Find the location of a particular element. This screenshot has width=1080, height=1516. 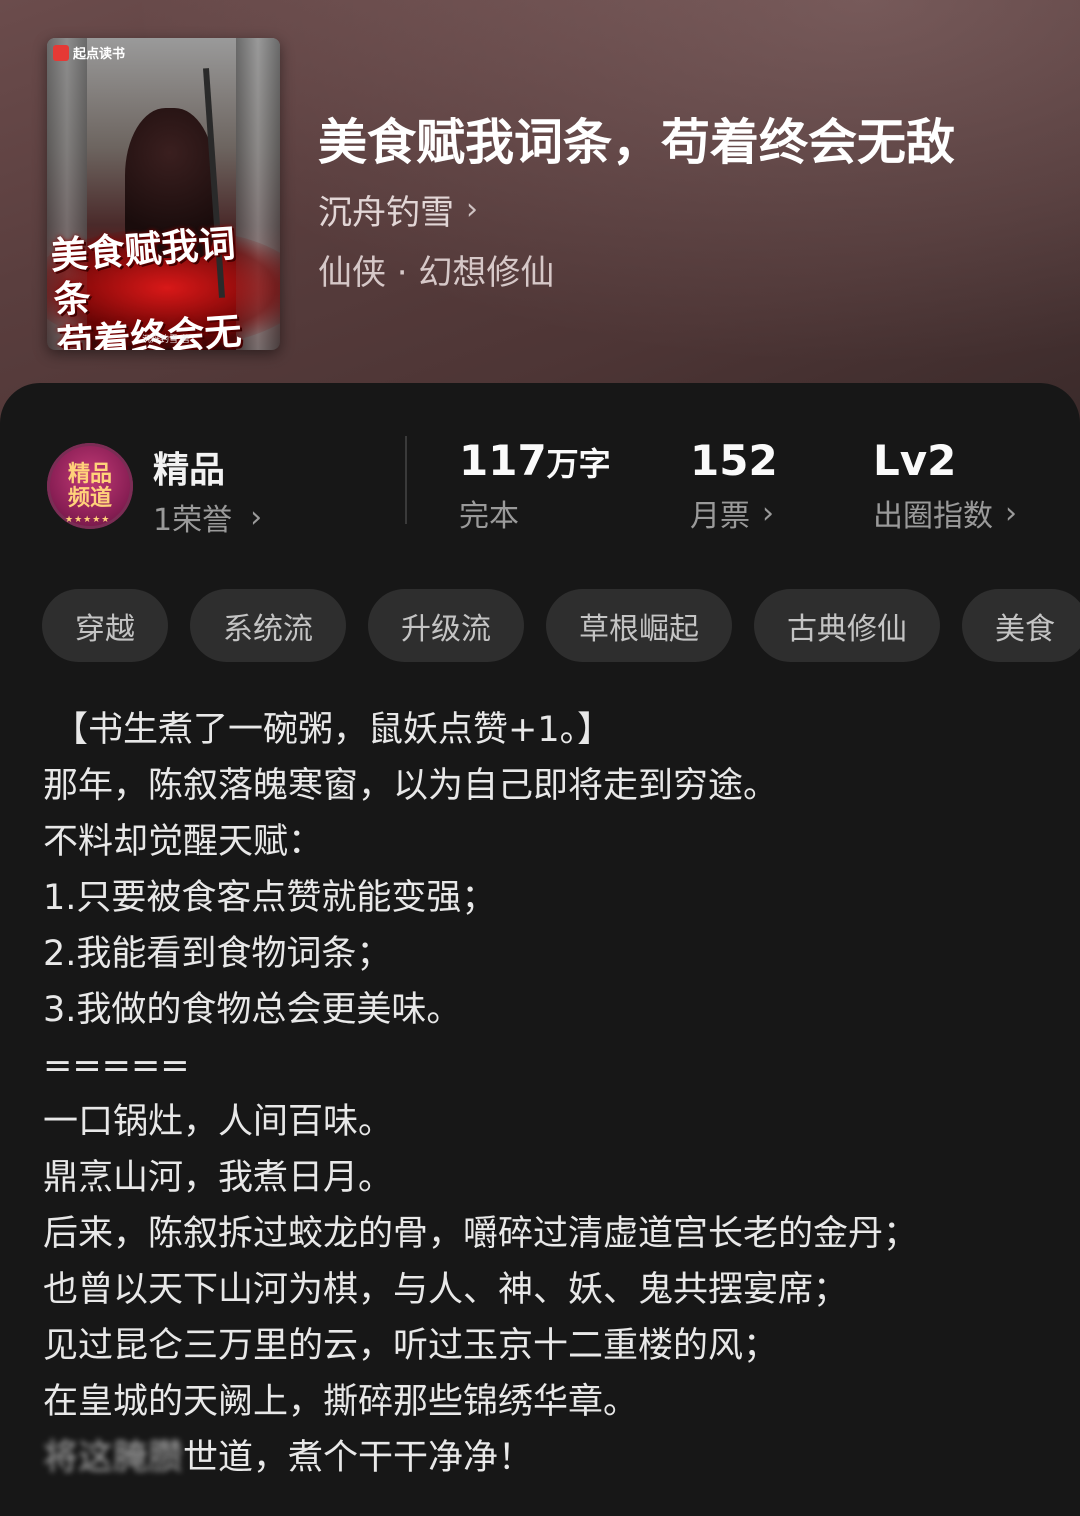

synopsis-line: ===== is located at coordinates (116, 1066).